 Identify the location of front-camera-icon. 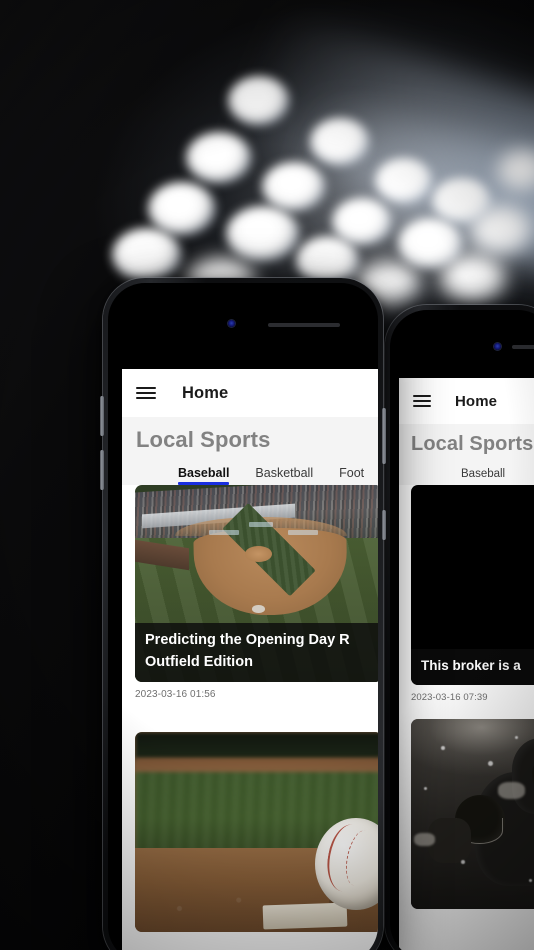
(497, 346).